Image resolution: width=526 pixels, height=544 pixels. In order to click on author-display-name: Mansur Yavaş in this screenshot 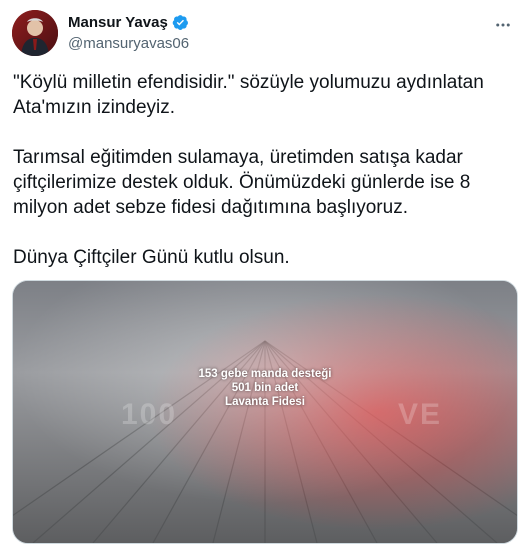, I will do `click(118, 22)`.